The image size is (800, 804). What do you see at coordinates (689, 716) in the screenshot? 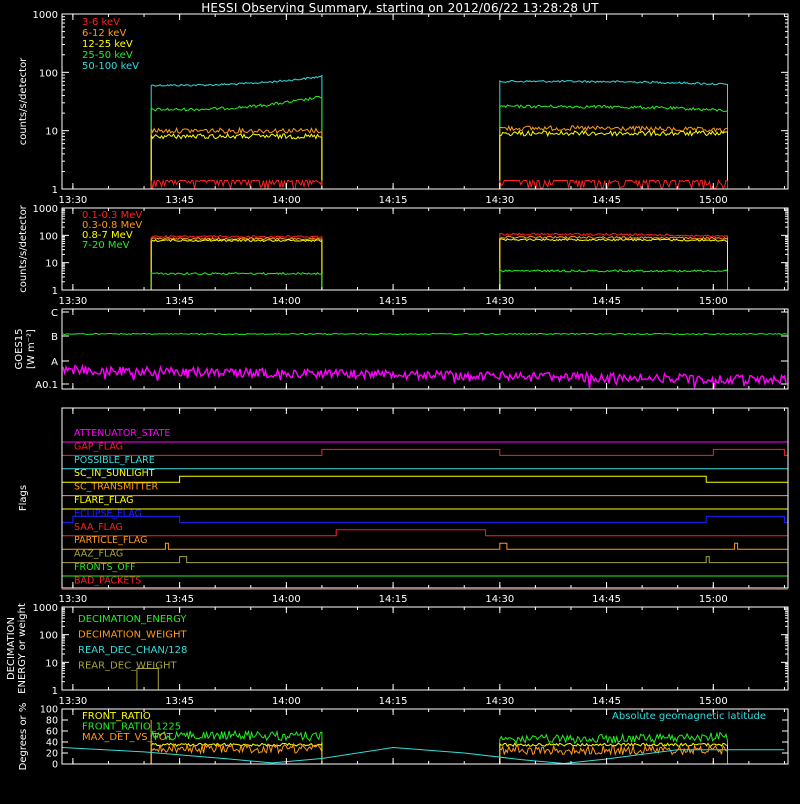
I see `p6-legend-geomagnetic: Absolute geomagnetic latitude` at bounding box center [689, 716].